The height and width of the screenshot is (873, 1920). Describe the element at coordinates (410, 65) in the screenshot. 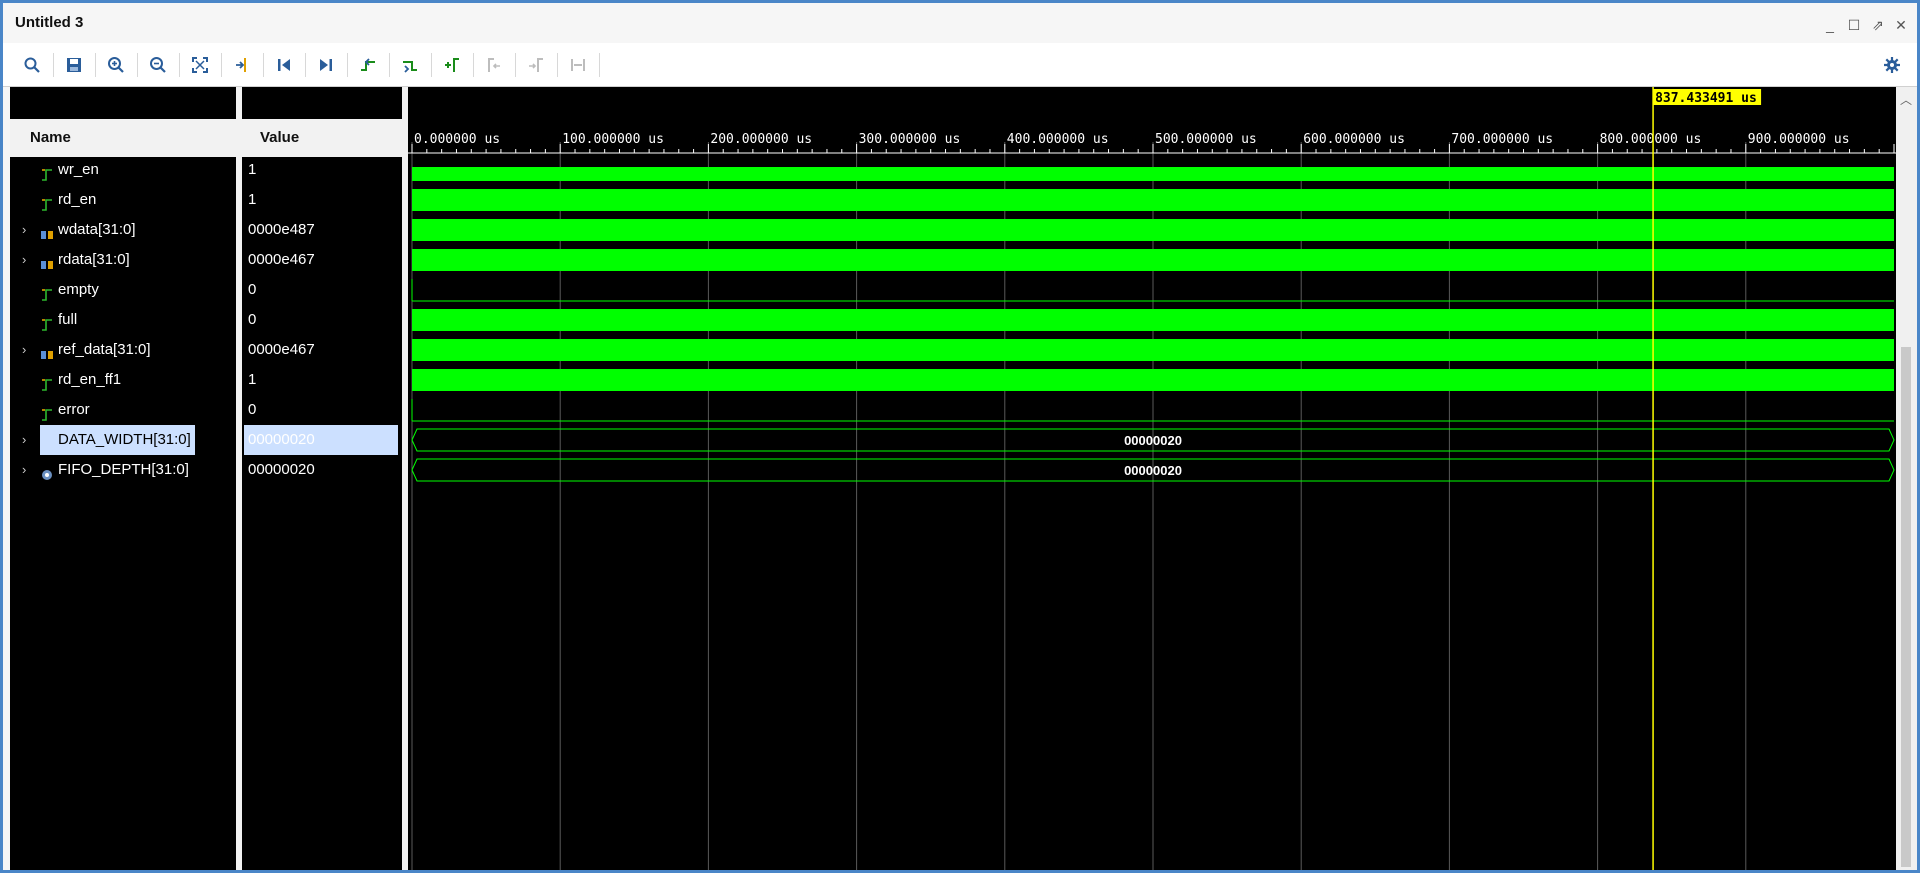

I see `next-transition-icon` at that location.